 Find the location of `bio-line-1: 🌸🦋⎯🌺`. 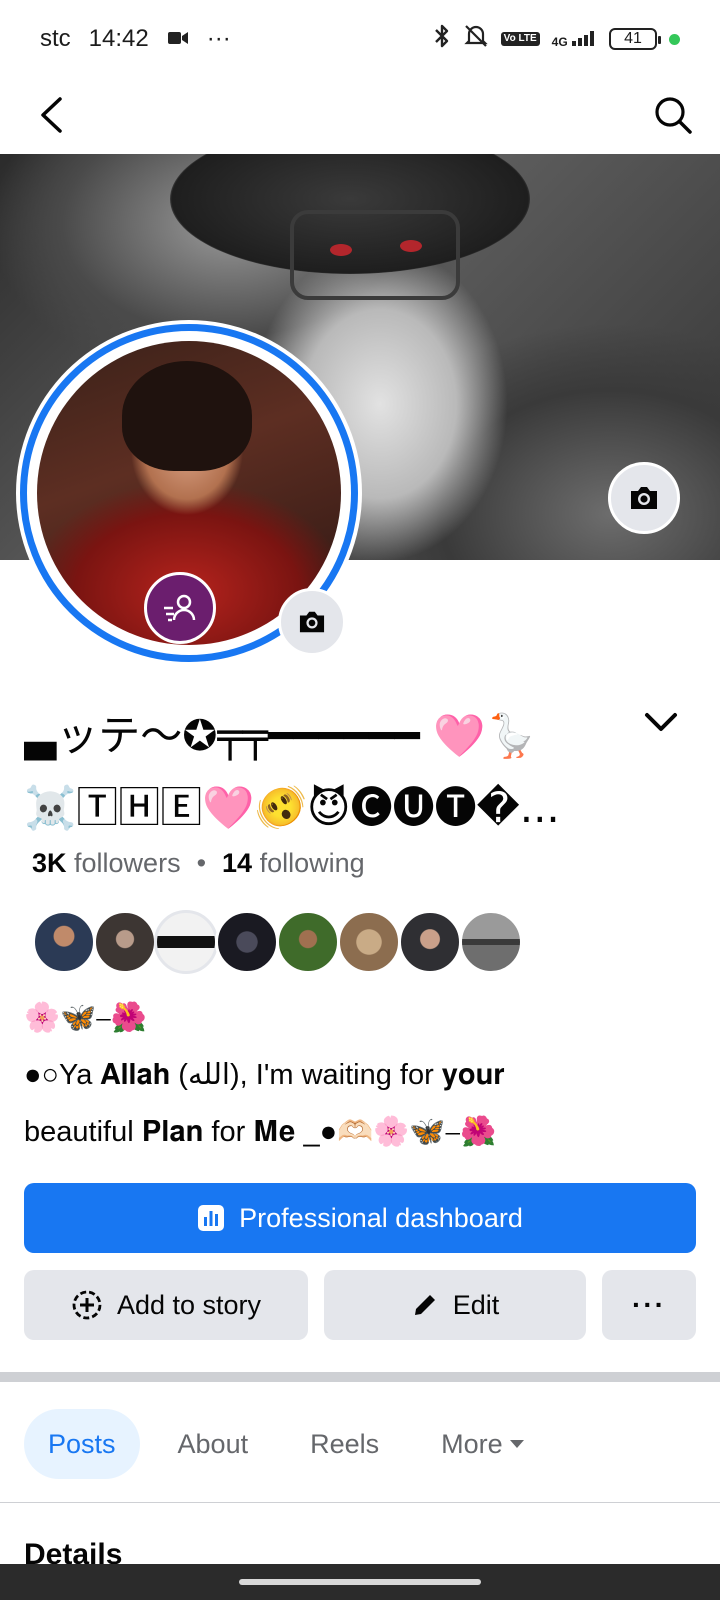

bio-line-1: 🌸🦋⎯🌺 is located at coordinates (85, 1018).